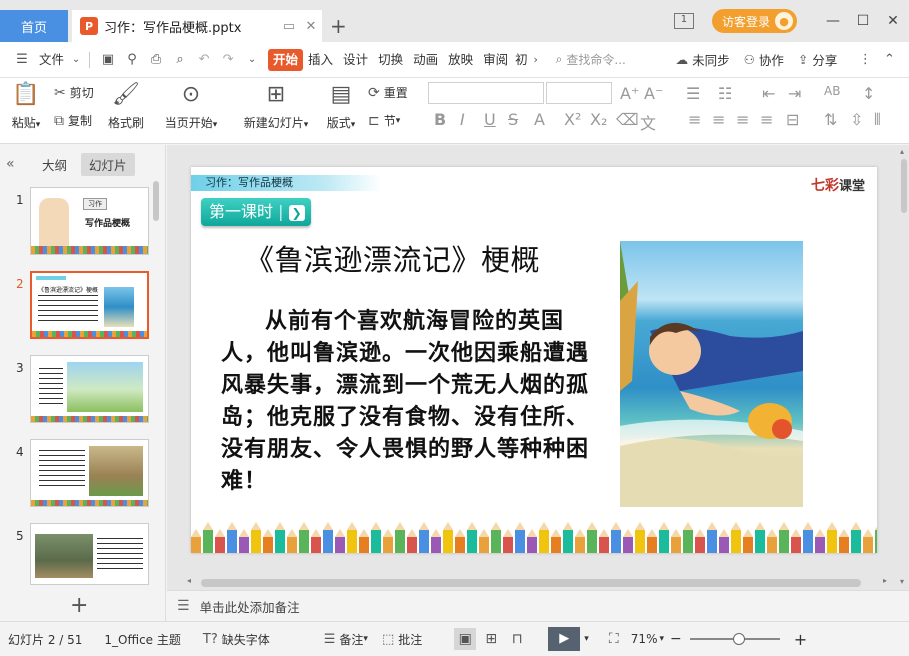  What do you see at coordinates (425, 60) in the screenshot?
I see `tab-animation: 动画` at bounding box center [425, 60].